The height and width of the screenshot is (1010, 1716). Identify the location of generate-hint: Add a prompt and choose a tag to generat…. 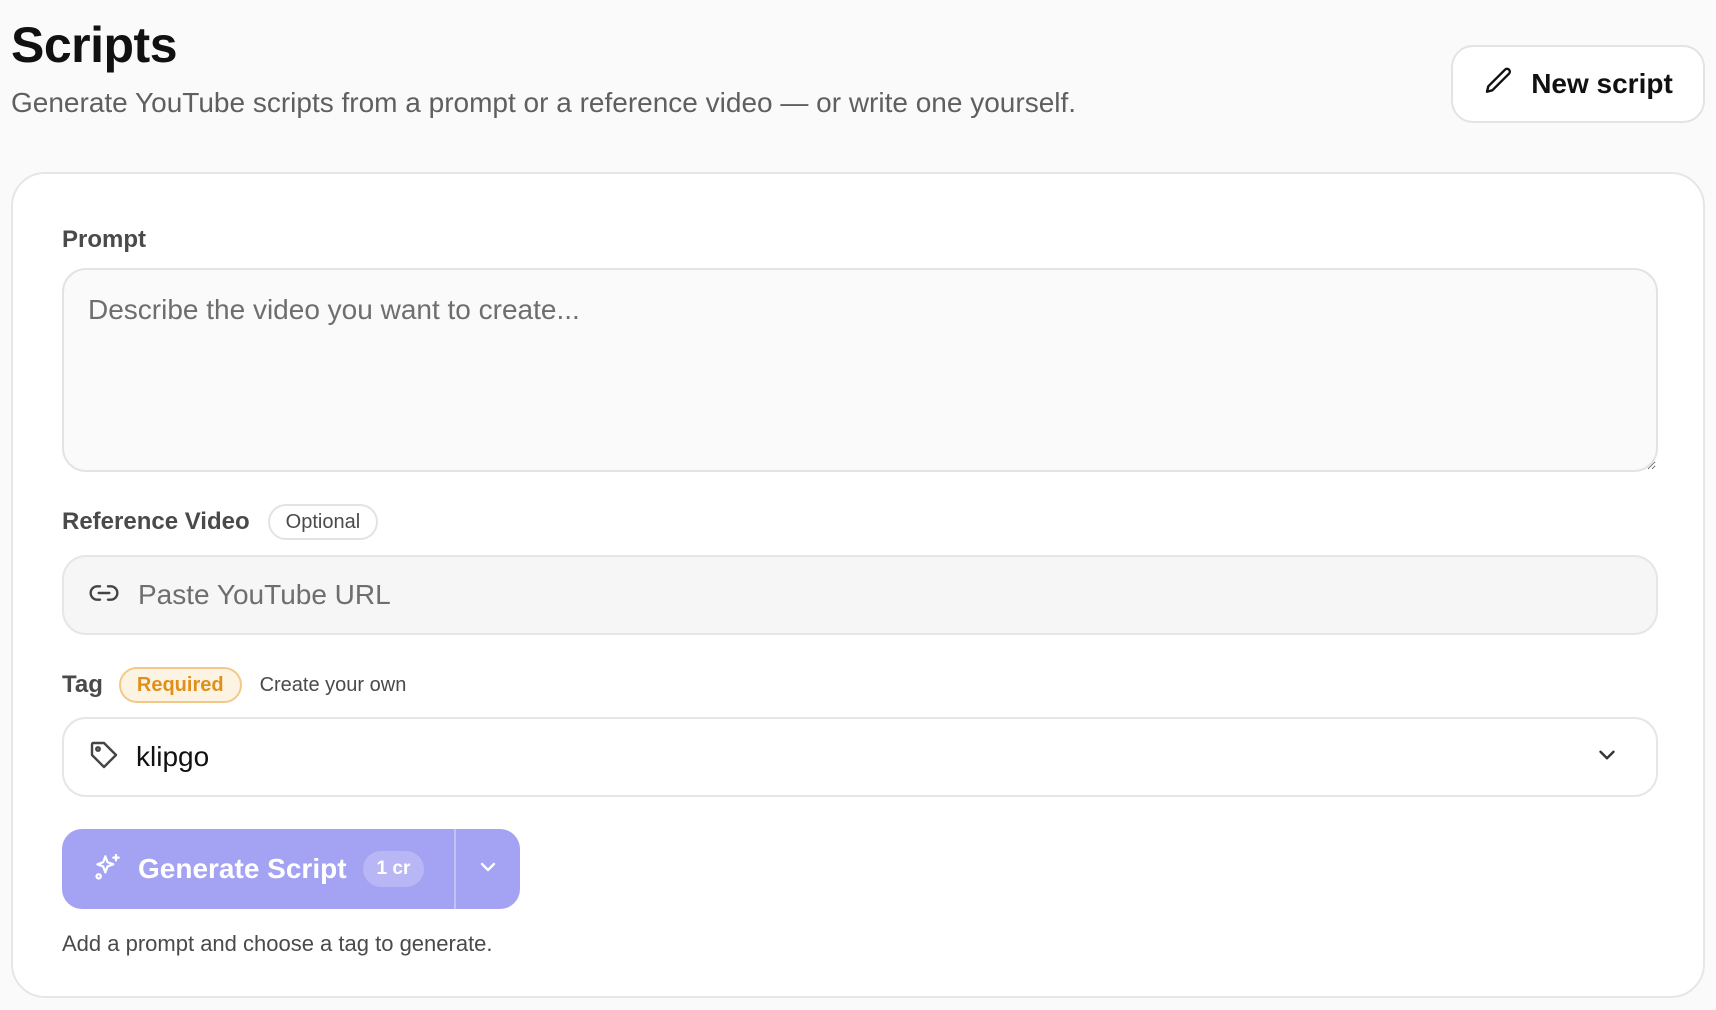
(277, 943).